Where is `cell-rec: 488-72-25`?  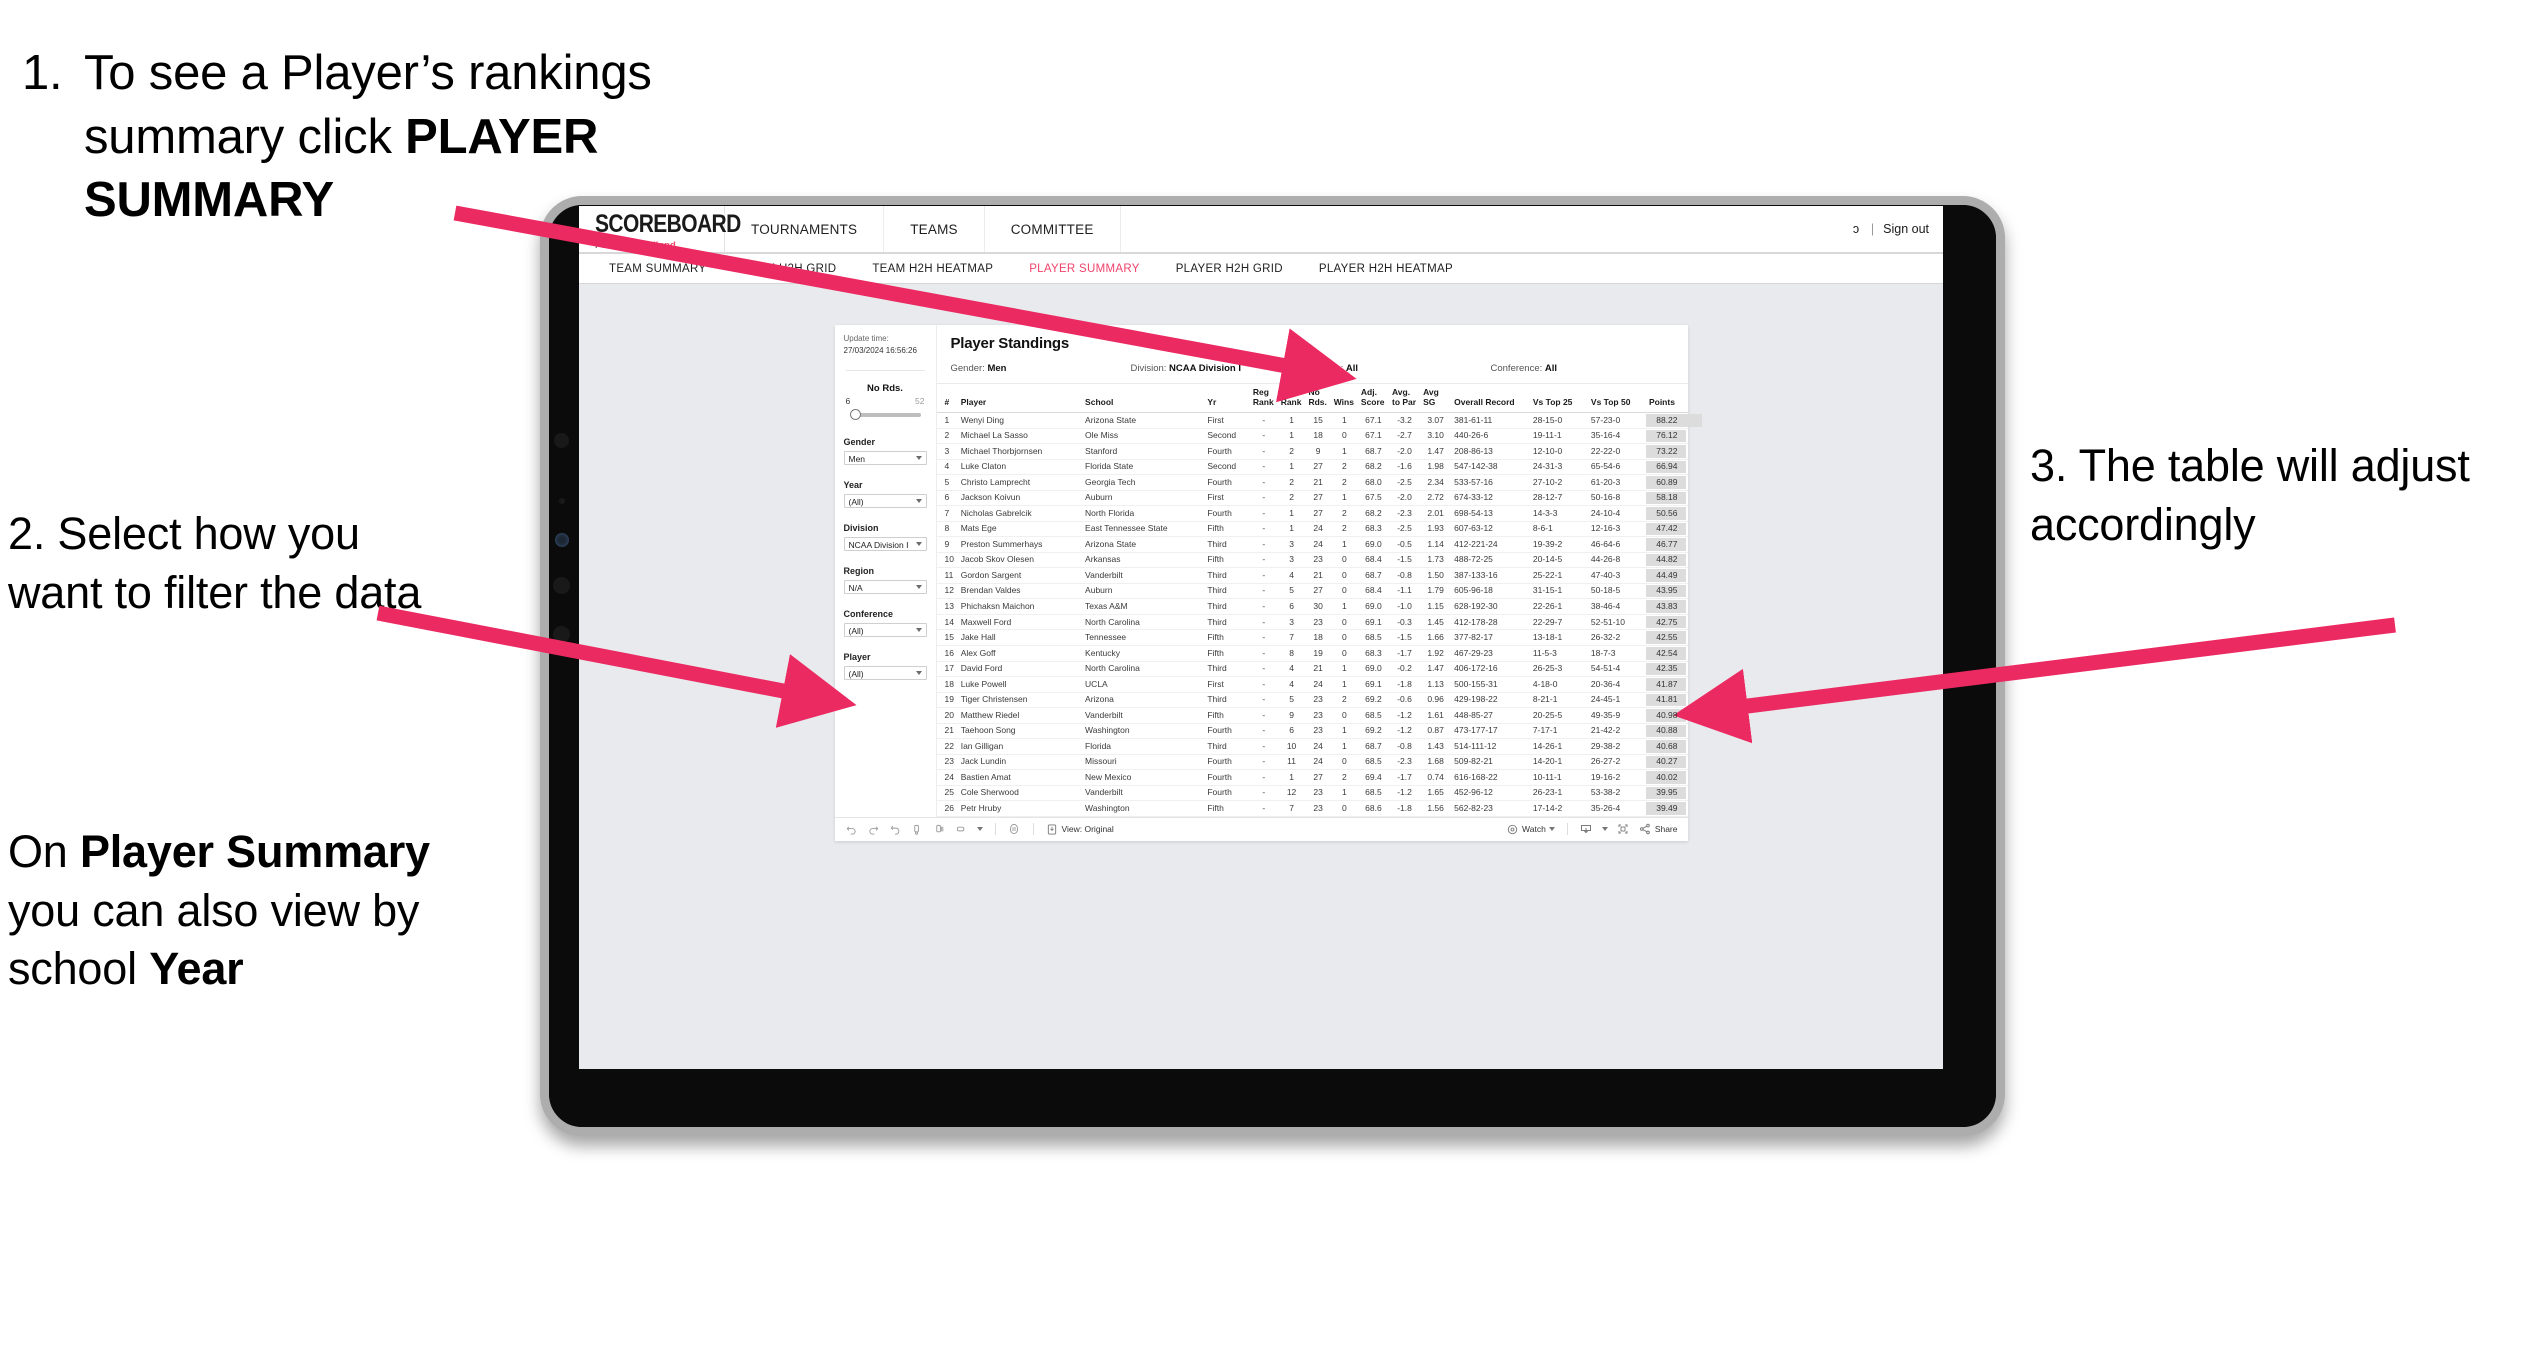 cell-rec: 488-72-25 is located at coordinates (1490, 560).